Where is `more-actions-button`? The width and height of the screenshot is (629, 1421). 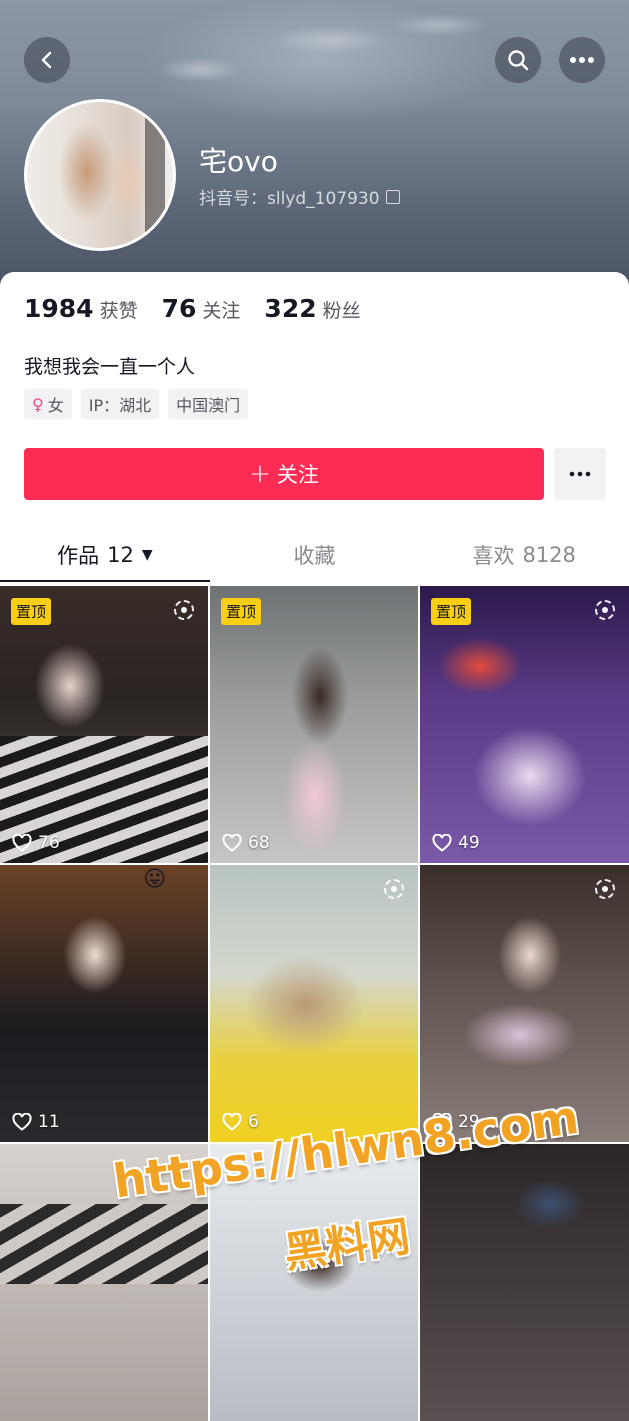
more-actions-button is located at coordinates (580, 474).